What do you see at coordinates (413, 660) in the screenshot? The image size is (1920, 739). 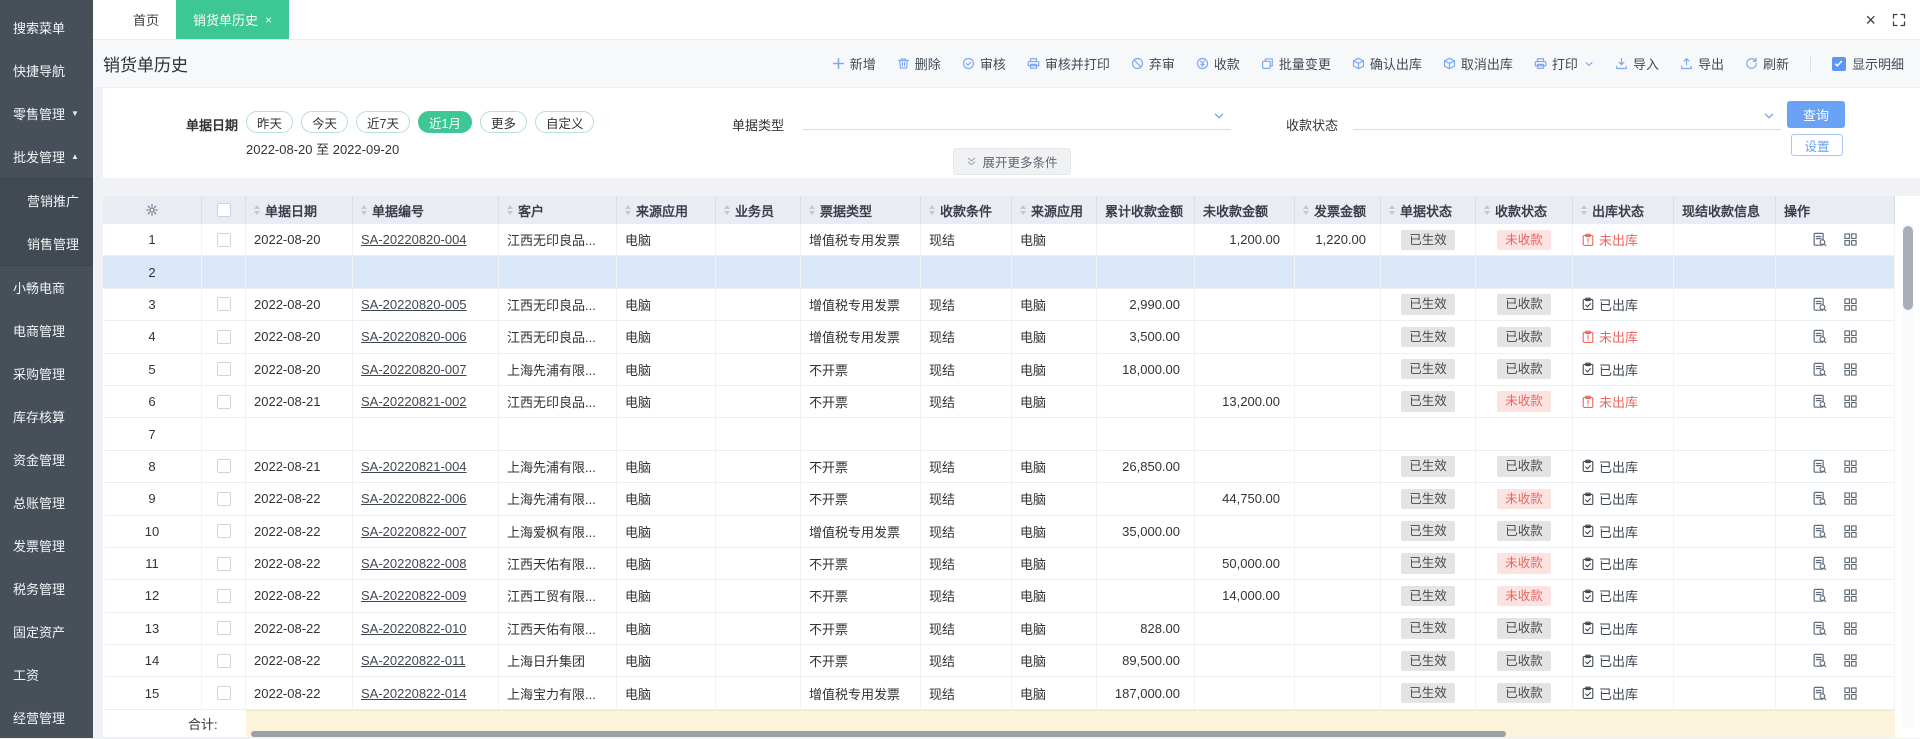 I see `doc-number-link: SA-20220822-011` at bounding box center [413, 660].